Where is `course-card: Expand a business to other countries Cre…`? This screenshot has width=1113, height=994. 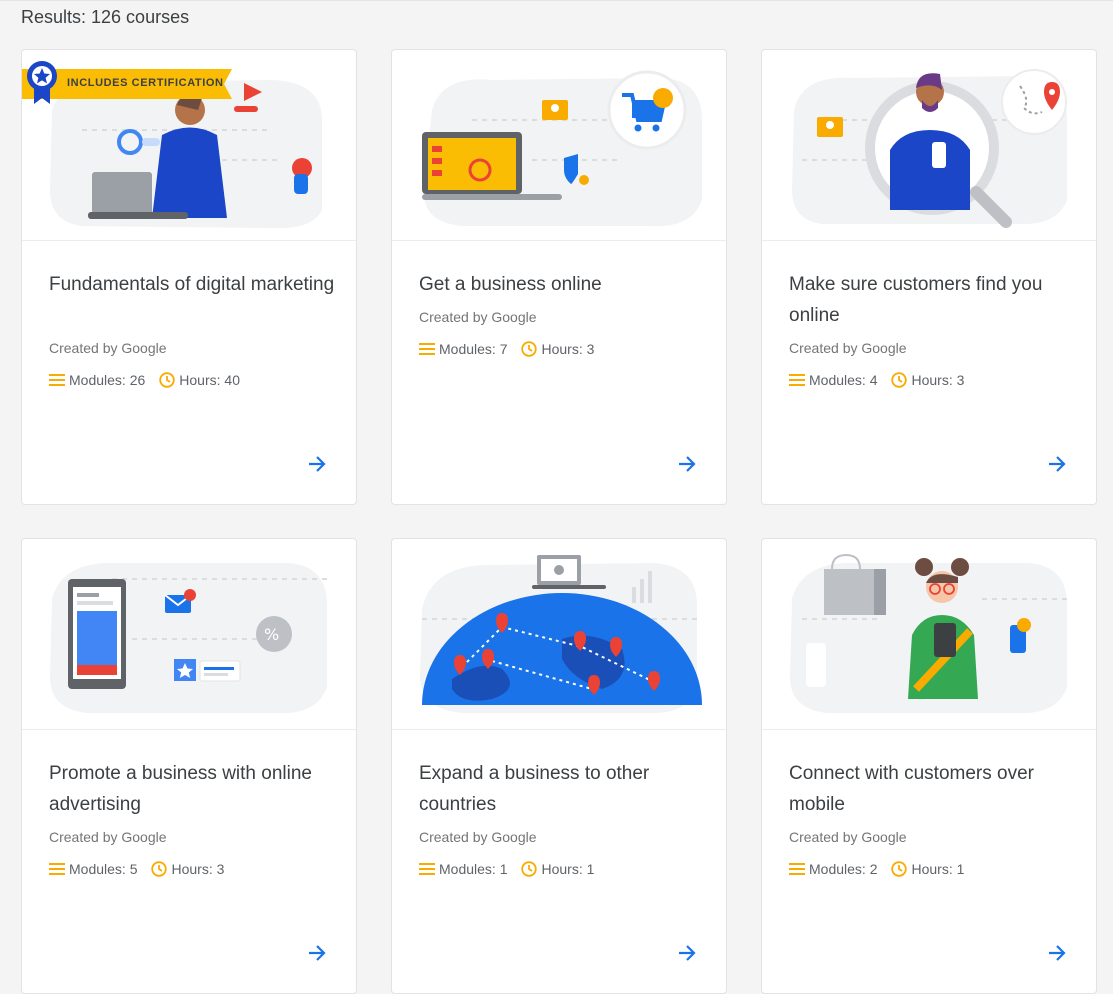
course-card: Expand a business to other countries Cre… is located at coordinates (559, 766).